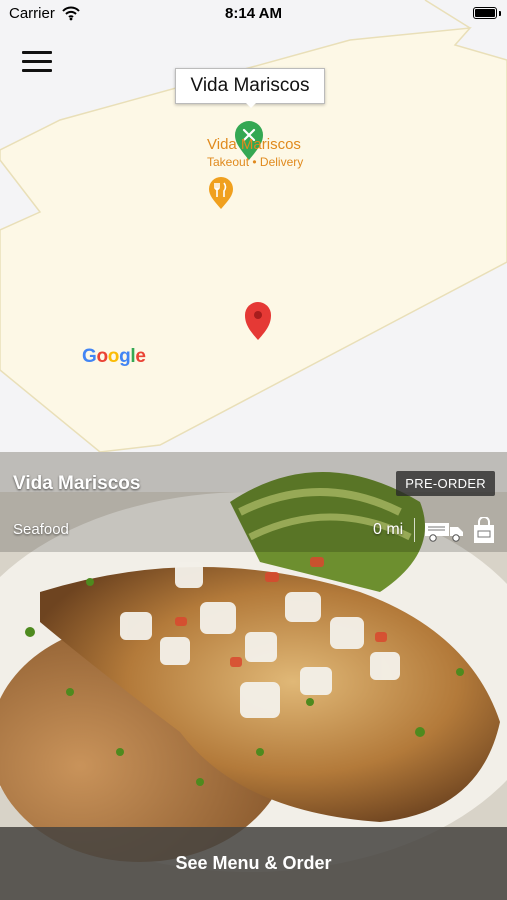  What do you see at coordinates (140, 356) in the screenshot?
I see `logo-letter: e` at bounding box center [140, 356].